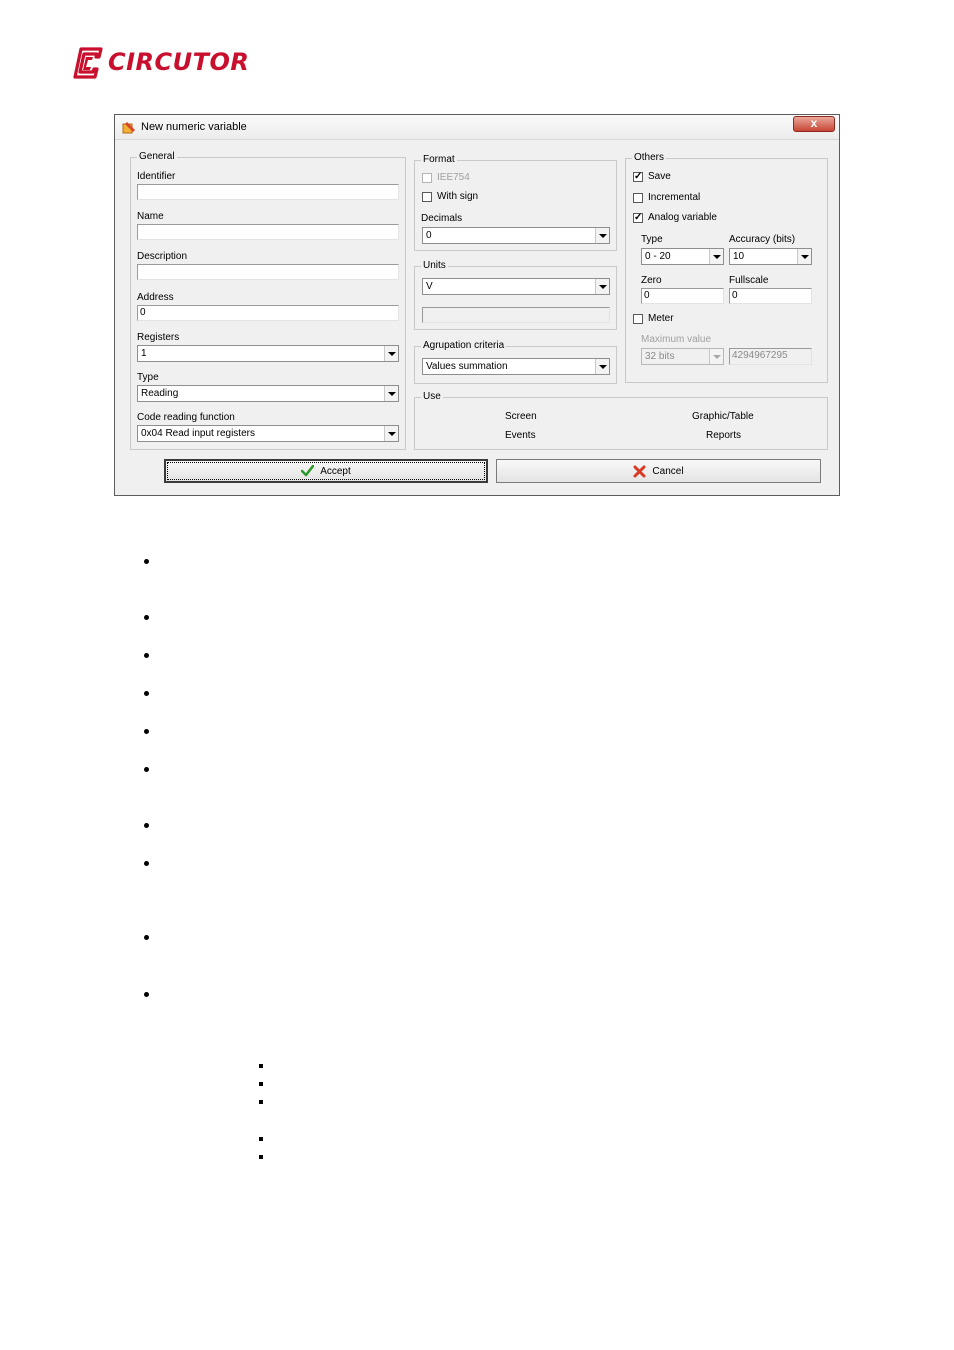  What do you see at coordinates (156, 176) in the screenshot?
I see `identifier-label: Identifier` at bounding box center [156, 176].